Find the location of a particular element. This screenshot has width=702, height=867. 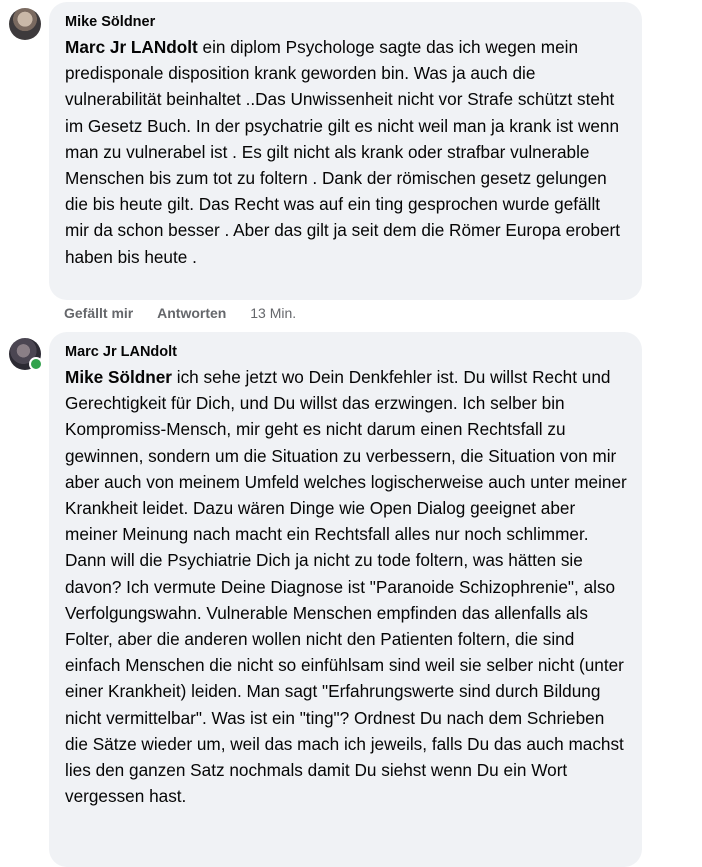

comment-actions: Gefällt mir Antworten 13 Min. is located at coordinates (190, 313).